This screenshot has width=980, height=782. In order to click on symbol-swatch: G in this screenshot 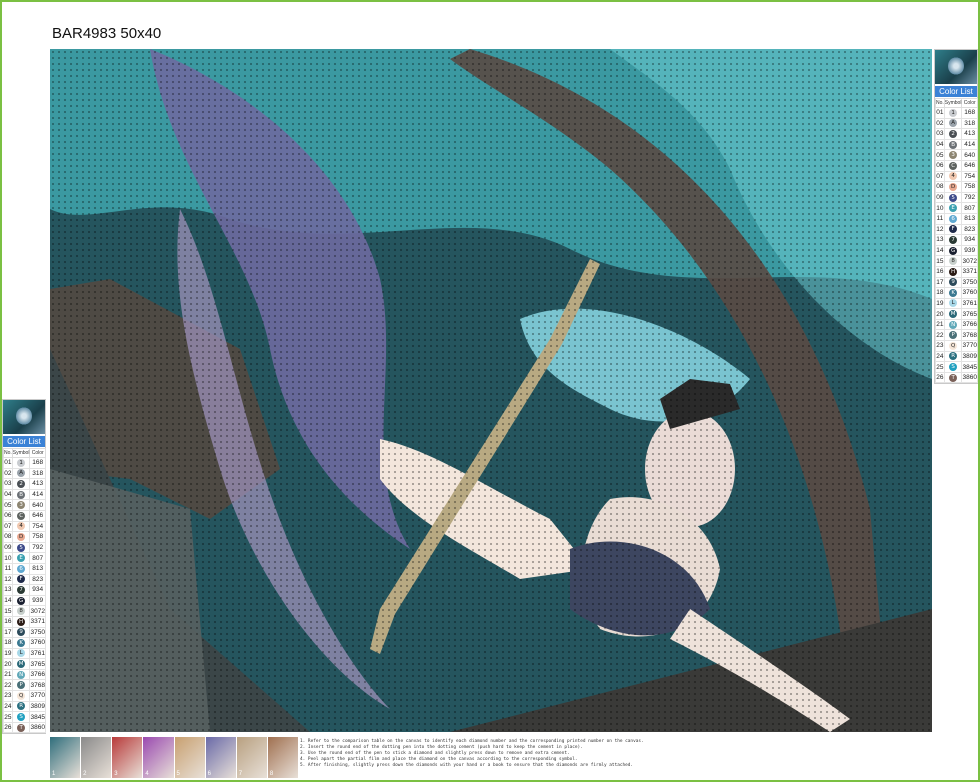, I will do `click(21, 600)`.